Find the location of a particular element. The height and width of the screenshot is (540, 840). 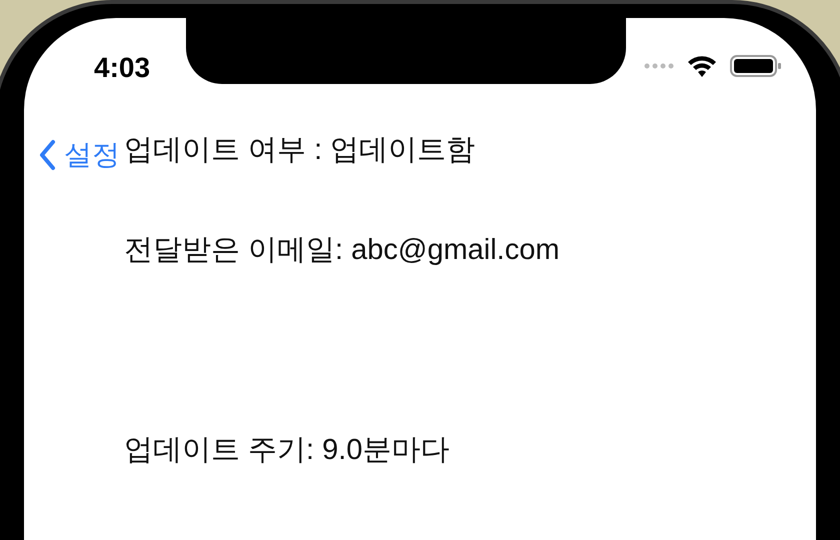

chevron-left-icon is located at coordinates (47, 155).